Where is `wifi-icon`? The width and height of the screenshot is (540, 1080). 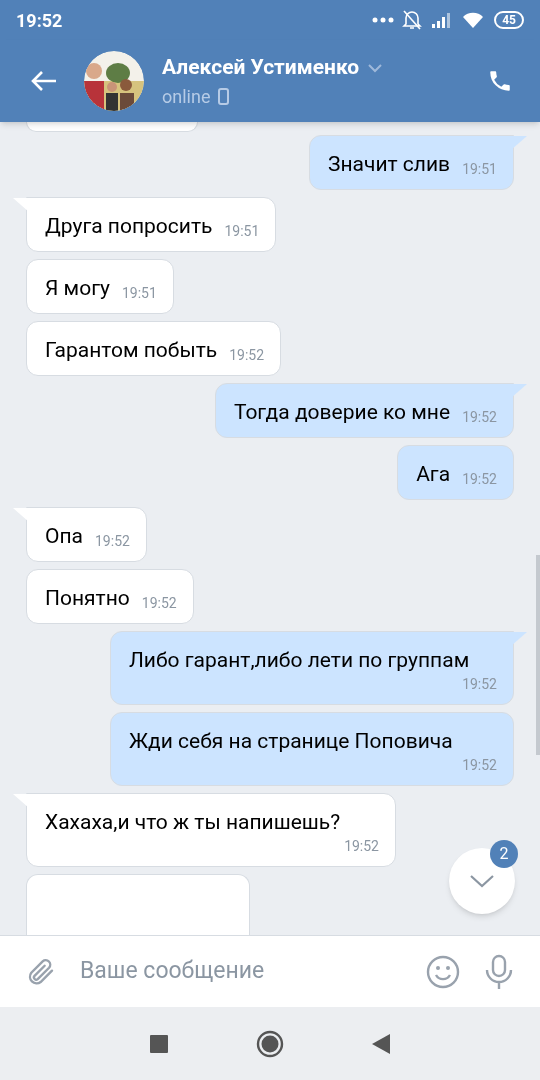
wifi-icon is located at coordinates (473, 20).